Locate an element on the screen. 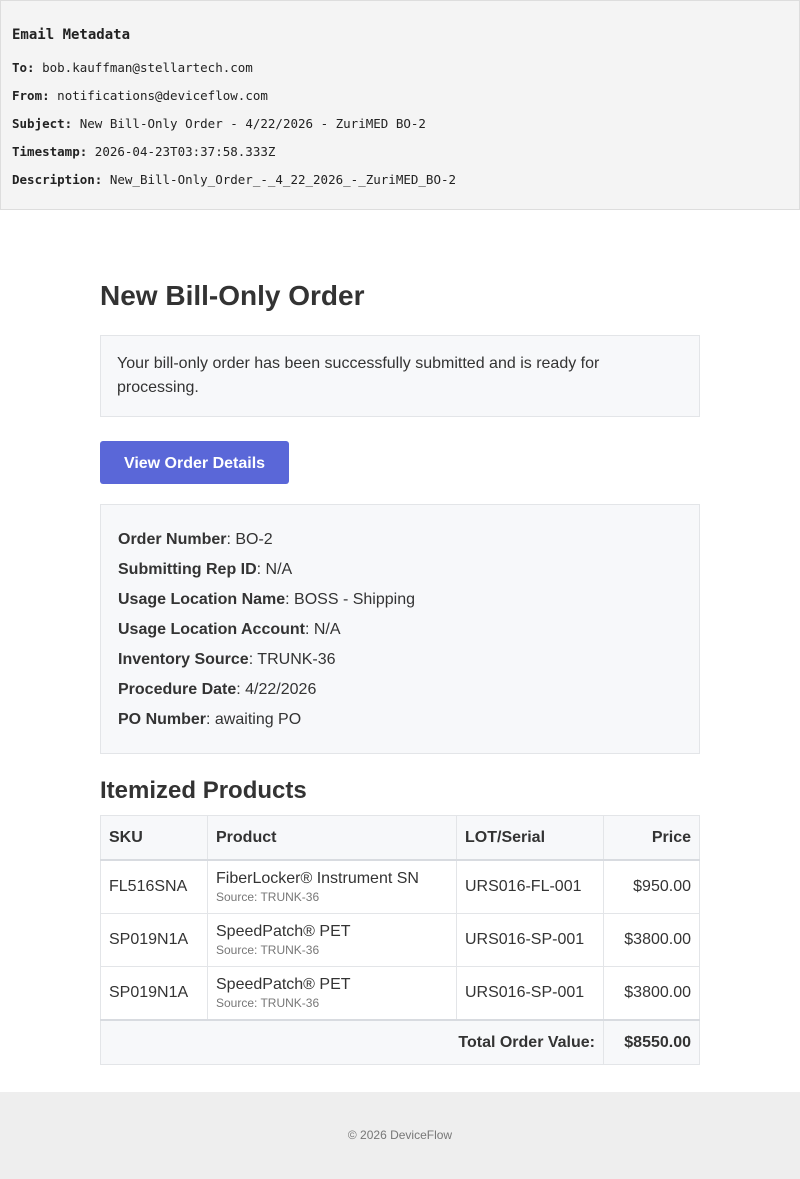  column-header-lot: LOT/Serial is located at coordinates (530, 838).